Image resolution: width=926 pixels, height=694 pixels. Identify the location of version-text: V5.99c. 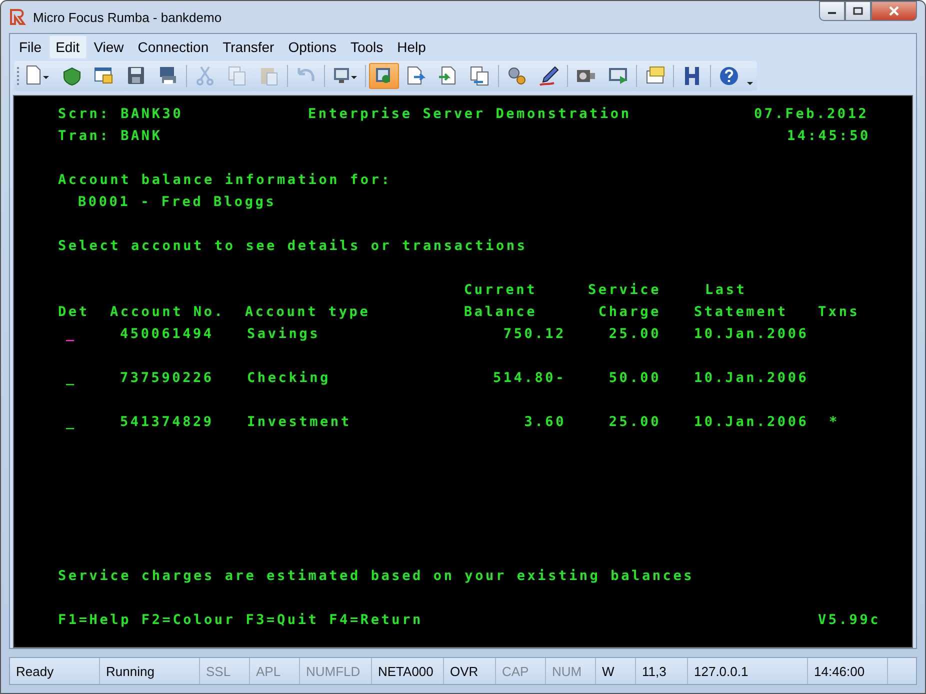
(849, 620).